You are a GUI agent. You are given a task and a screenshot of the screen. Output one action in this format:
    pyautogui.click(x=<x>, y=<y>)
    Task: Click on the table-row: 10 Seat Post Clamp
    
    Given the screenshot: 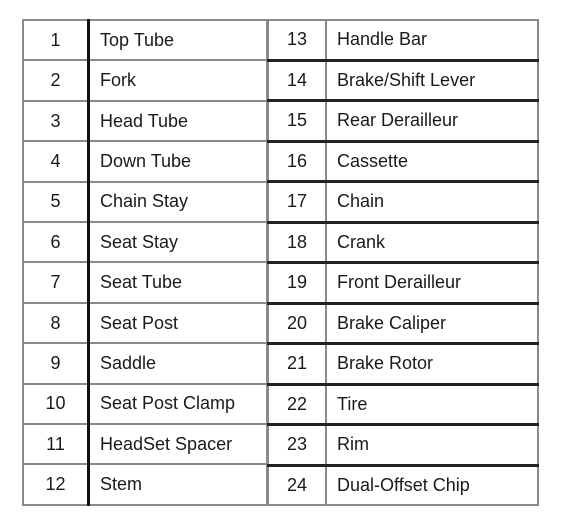 What is the action you would take?
    pyautogui.click(x=145, y=404)
    